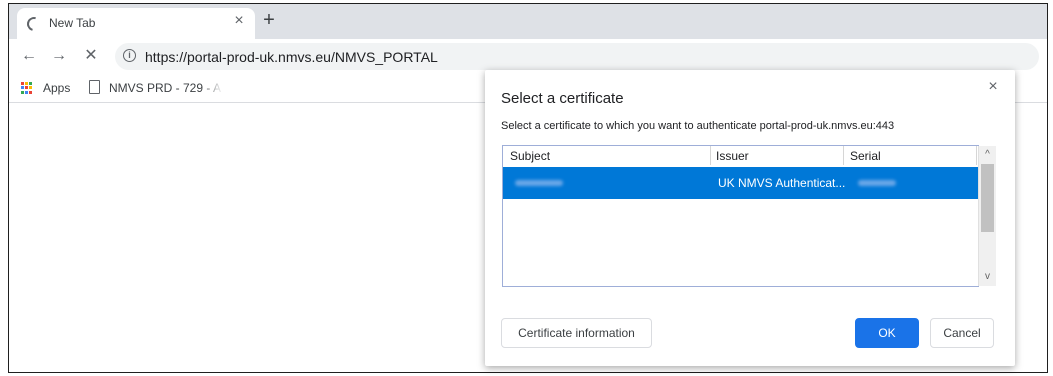 Image resolution: width=1053 pixels, height=376 pixels. What do you see at coordinates (212, 88) in the screenshot?
I see `bookmark-fade` at bounding box center [212, 88].